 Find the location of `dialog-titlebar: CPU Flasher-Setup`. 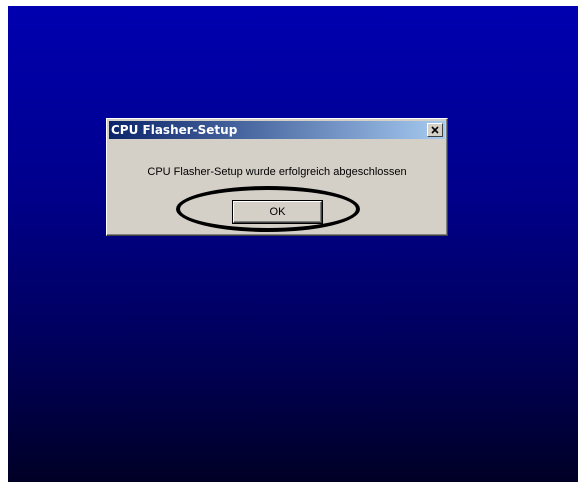

dialog-titlebar: CPU Flasher-Setup is located at coordinates (277, 130).